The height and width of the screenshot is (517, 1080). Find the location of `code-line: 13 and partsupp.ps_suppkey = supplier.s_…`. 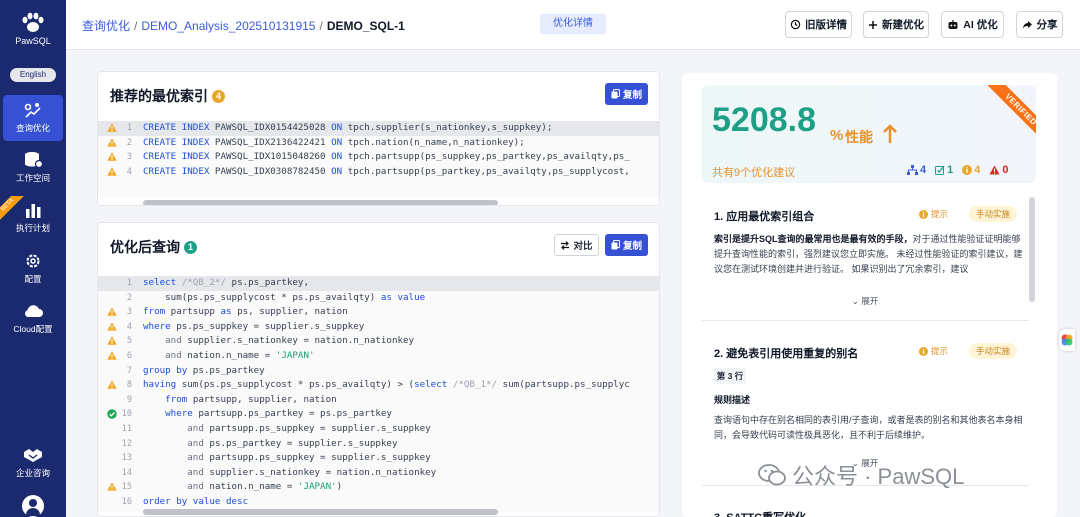

code-line: 13 and partsupp.ps_suppkey = supplier.s_… is located at coordinates (276, 458).